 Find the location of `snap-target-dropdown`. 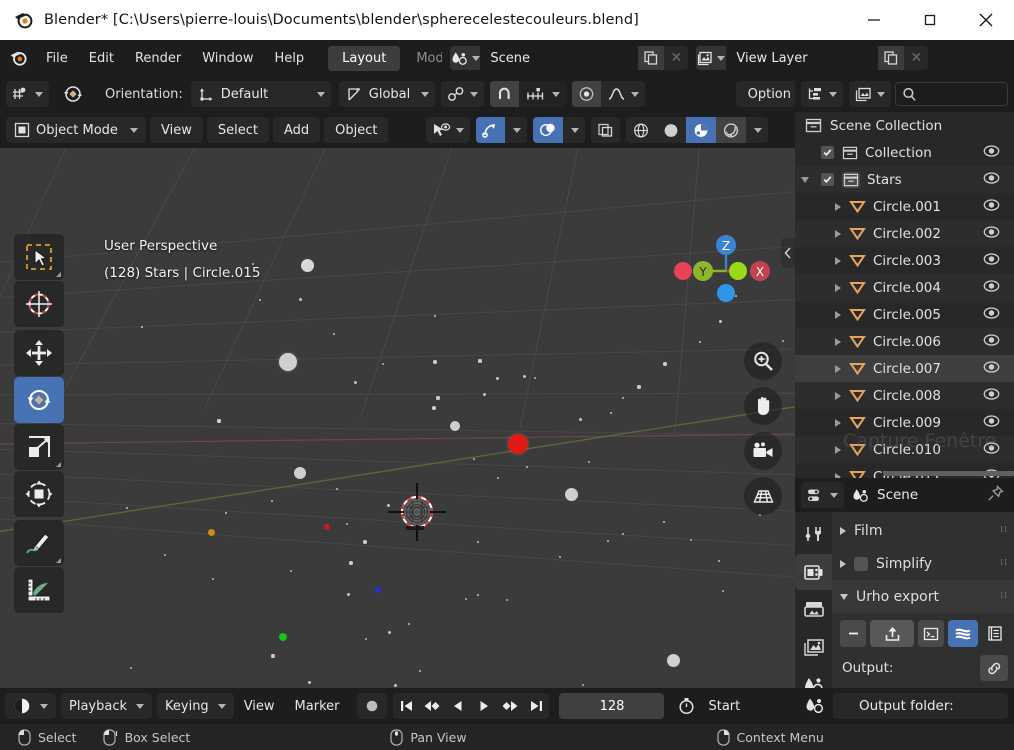

snap-target-dropdown is located at coordinates (462, 94).